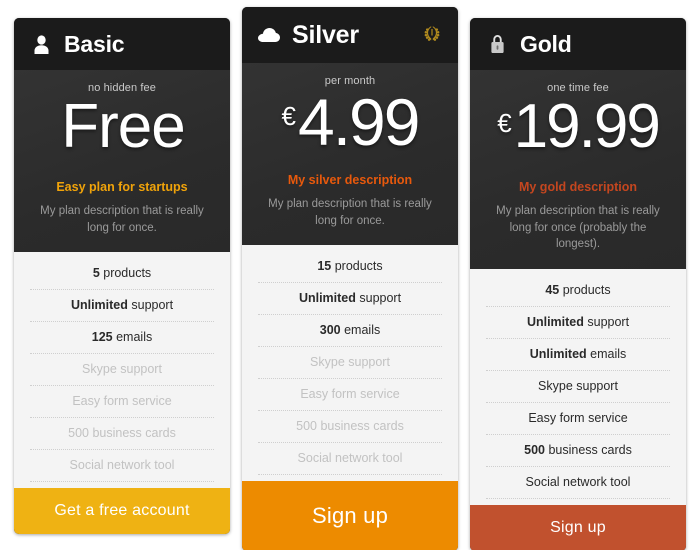  Describe the element at coordinates (269, 35) in the screenshot. I see `cloud-icon` at that location.